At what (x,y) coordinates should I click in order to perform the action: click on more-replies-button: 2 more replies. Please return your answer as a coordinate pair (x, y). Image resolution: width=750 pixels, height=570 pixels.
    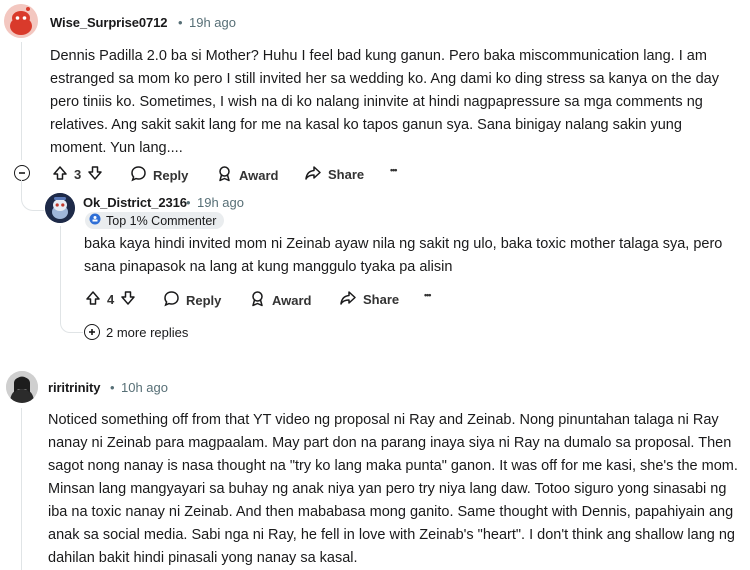
    Looking at the image, I should click on (136, 332).